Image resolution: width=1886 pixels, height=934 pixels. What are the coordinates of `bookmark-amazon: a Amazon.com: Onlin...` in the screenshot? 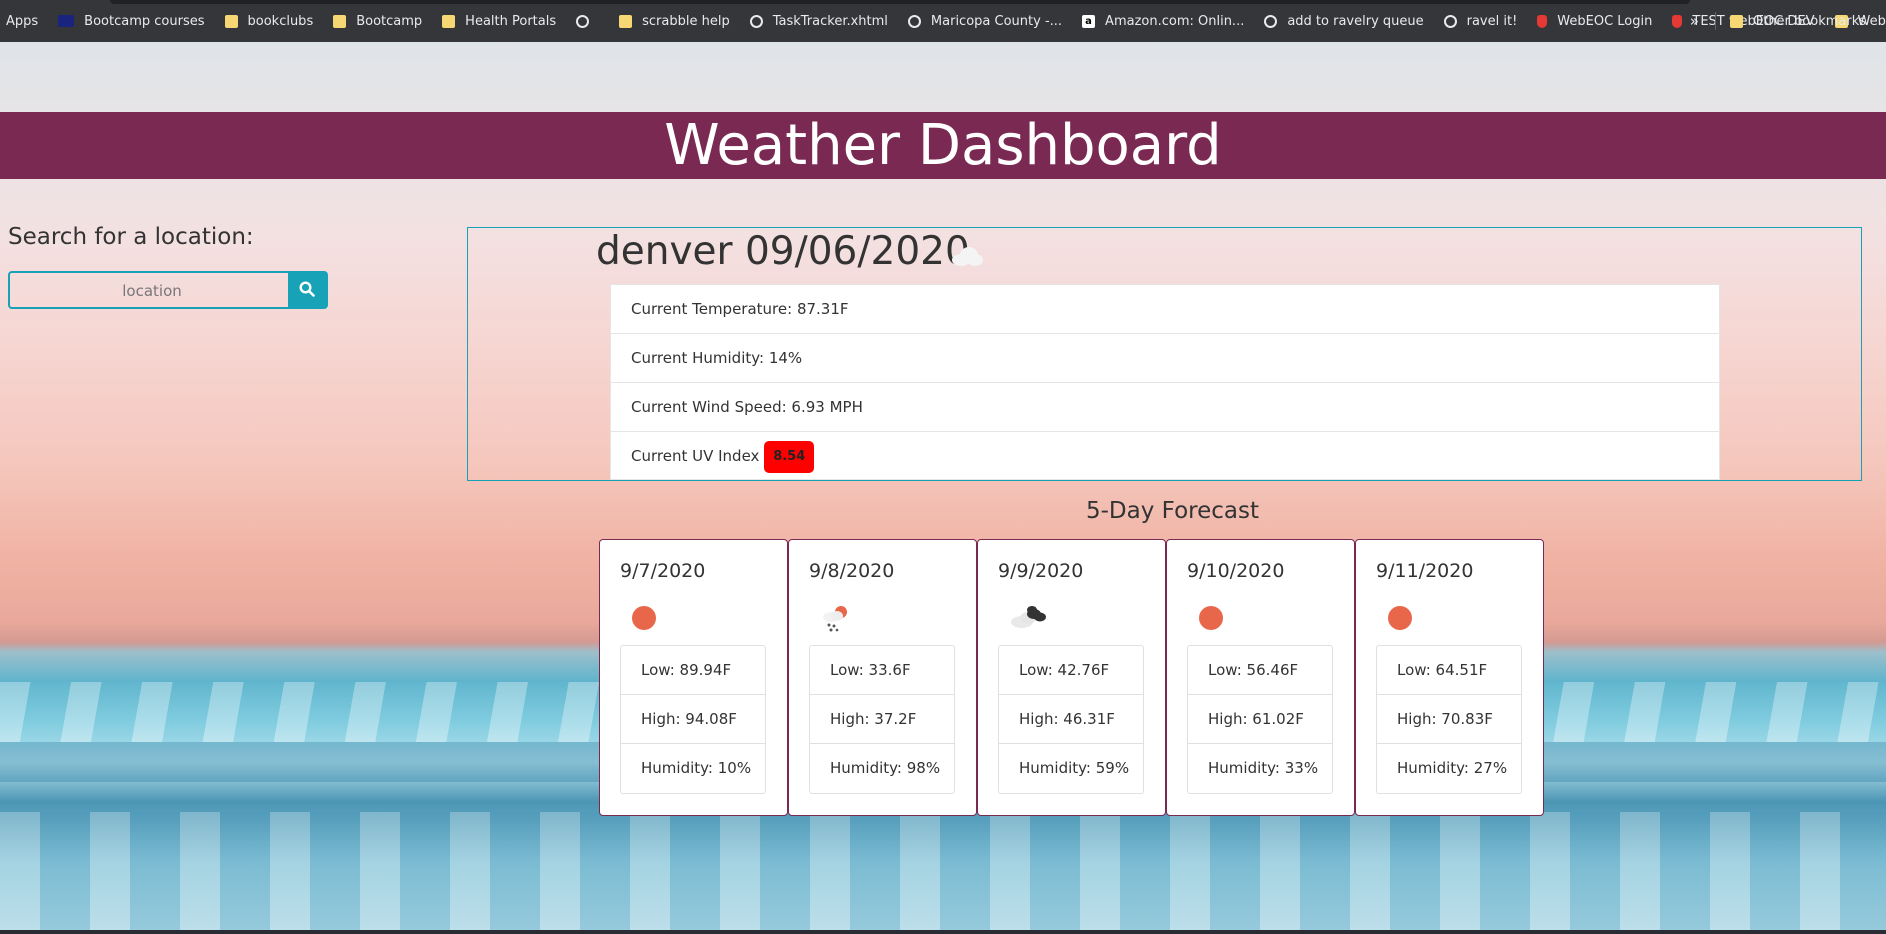 It's located at (1163, 21).